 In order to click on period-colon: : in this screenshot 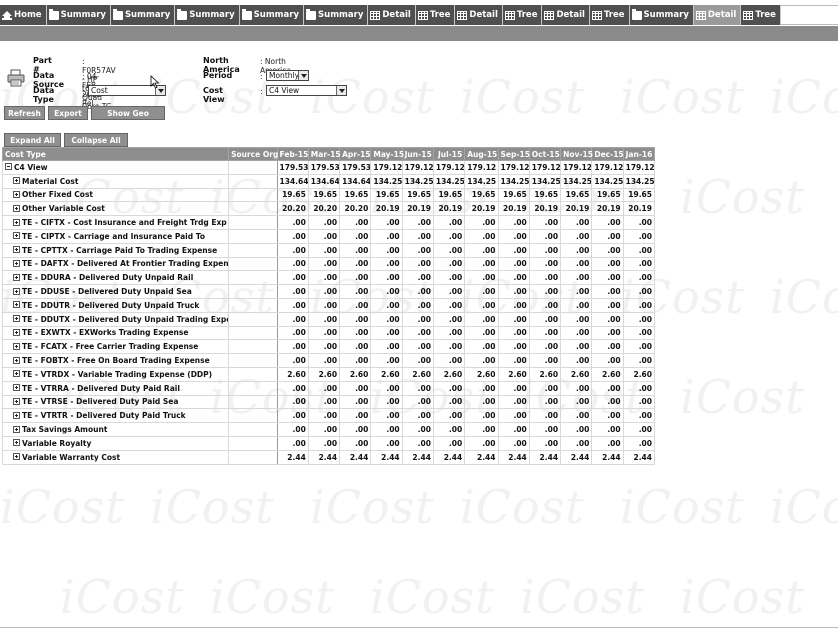, I will do `click(261, 76)`.